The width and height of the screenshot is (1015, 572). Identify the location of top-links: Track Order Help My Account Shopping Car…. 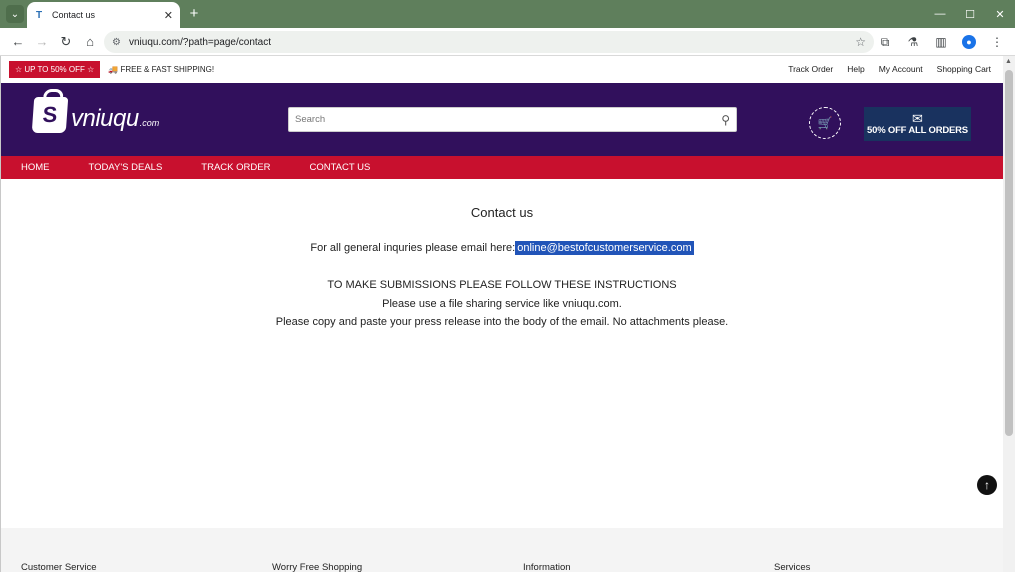
(889, 69).